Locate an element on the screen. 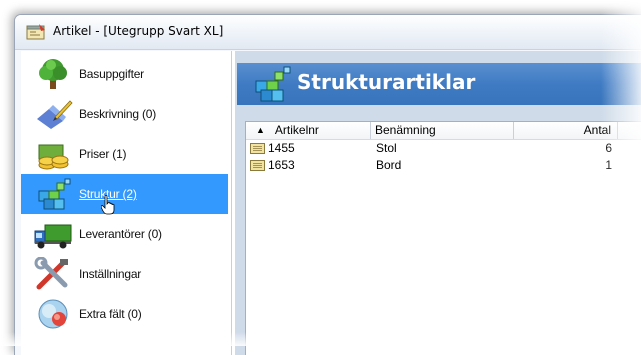 Image resolution: width=641 pixels, height=355 pixels. sidebar-item-label: Beskrivning (0) is located at coordinates (118, 114).